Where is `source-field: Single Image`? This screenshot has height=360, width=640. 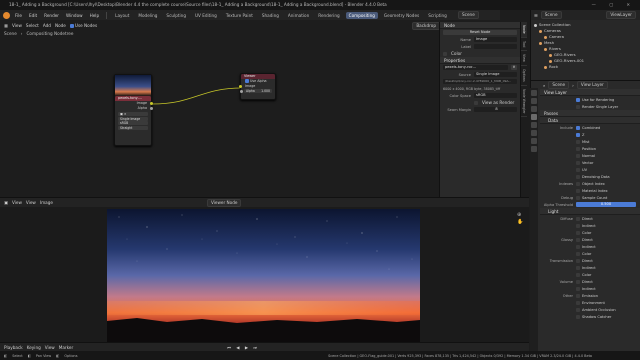 source-field: Single Image is located at coordinates (133, 118).